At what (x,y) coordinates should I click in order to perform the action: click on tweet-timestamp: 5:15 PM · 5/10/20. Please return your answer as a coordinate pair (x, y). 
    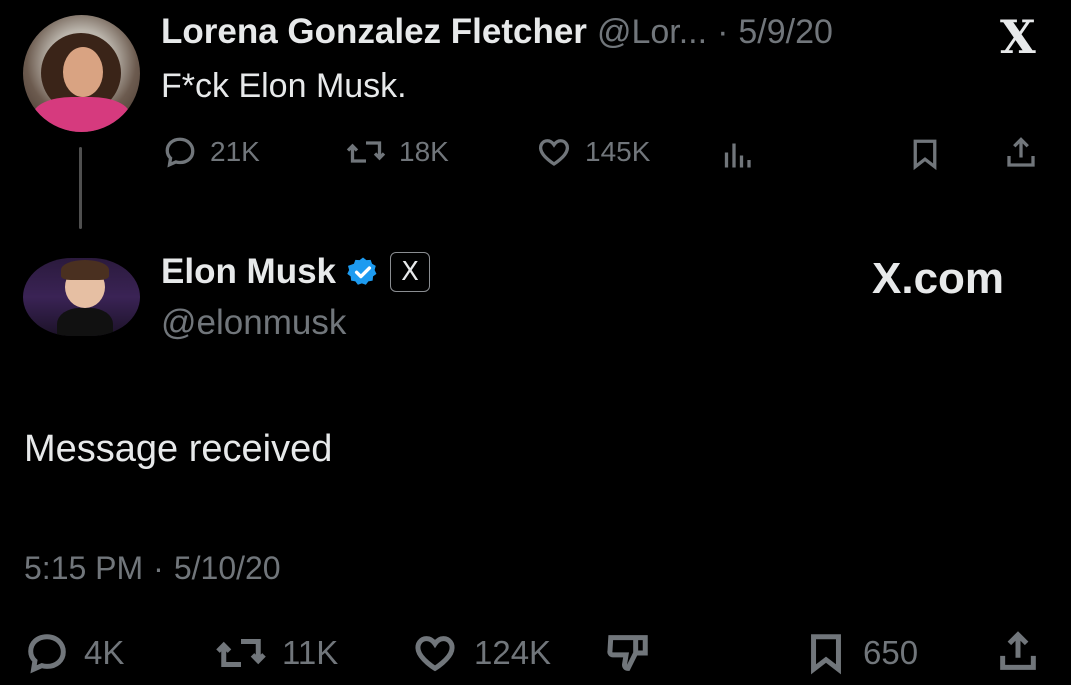
    Looking at the image, I should click on (152, 568).